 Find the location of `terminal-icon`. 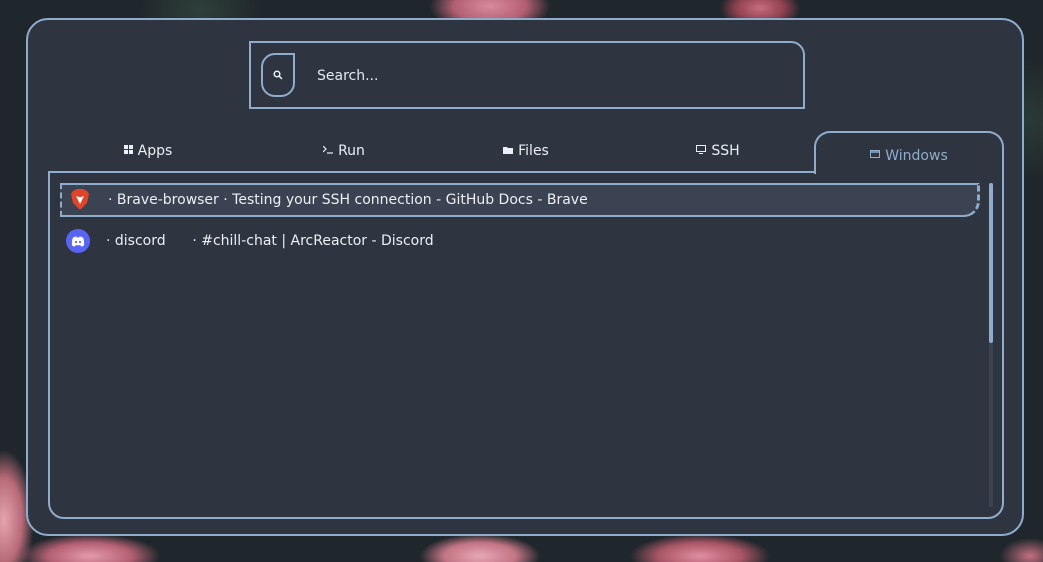

terminal-icon is located at coordinates (328, 151).